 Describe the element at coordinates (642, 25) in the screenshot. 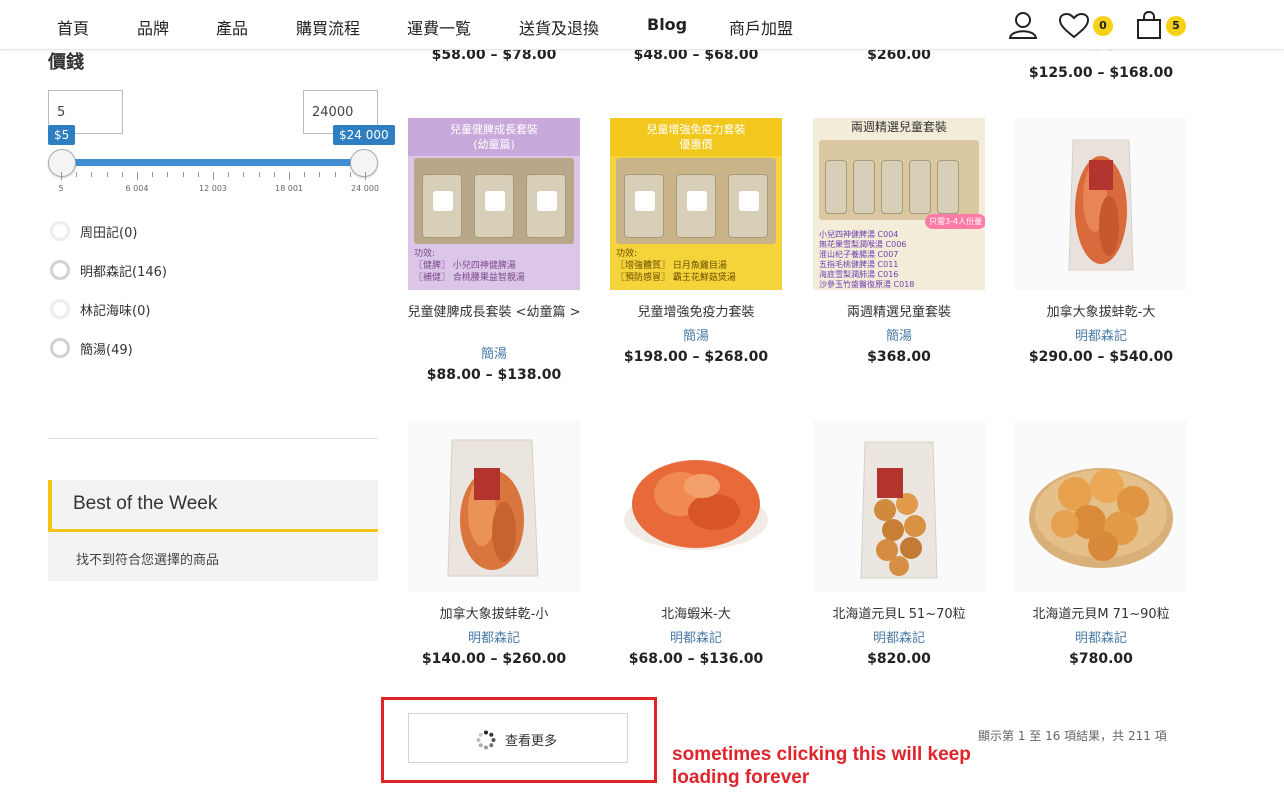

I see `top-navigation: 首頁 品牌 產品 購買流程 運費一覧 送貨及退換 Blog 商戶加盟 0 5` at that location.